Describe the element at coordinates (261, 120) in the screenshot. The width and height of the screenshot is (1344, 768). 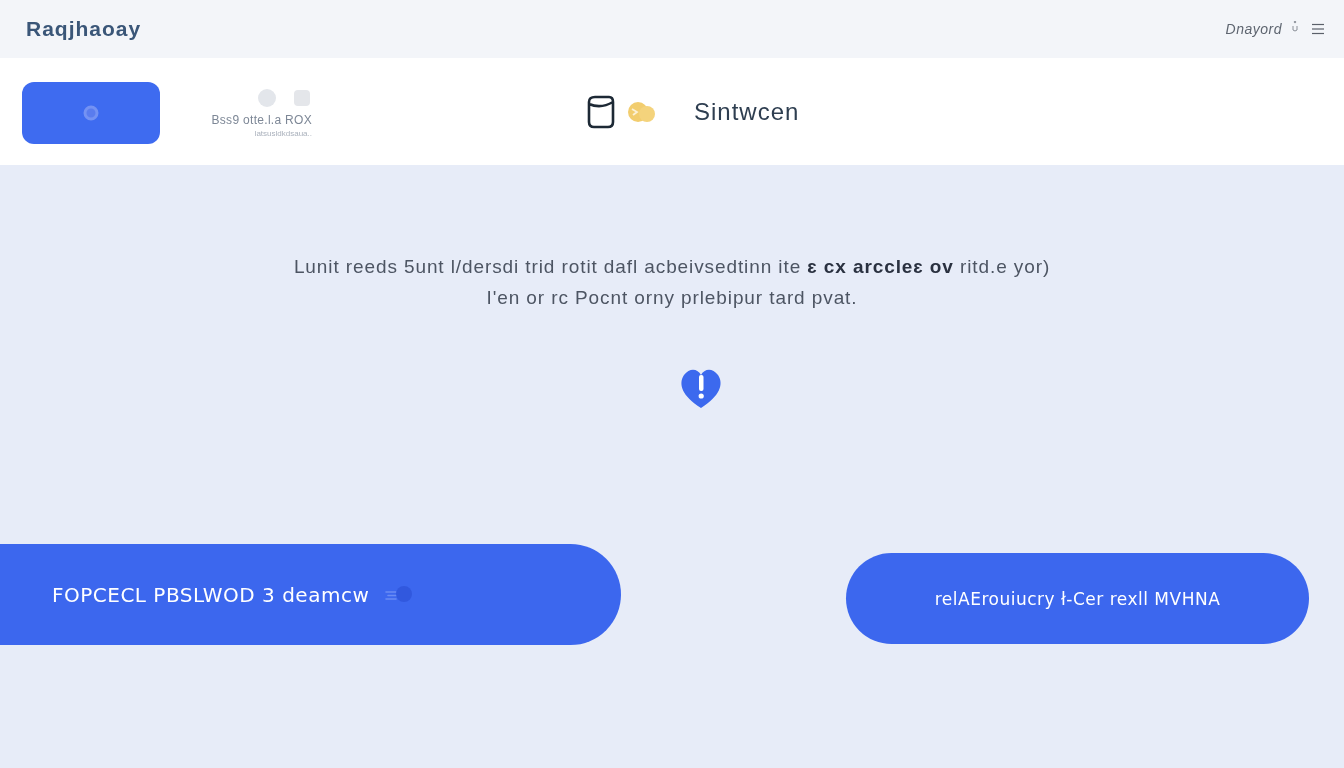
I see `status-text: Bss9 otte.l.a ROX` at that location.